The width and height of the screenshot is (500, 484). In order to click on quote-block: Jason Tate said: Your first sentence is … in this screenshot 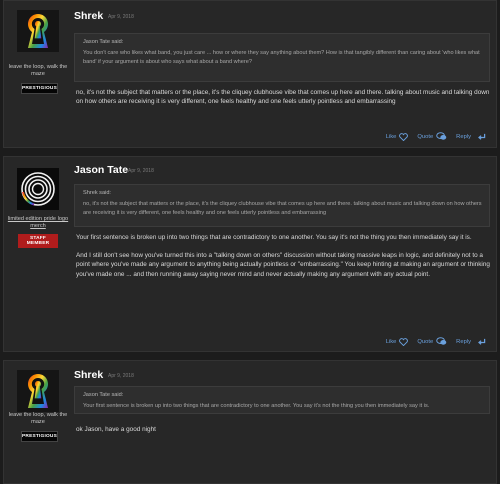, I will do `click(282, 400)`.